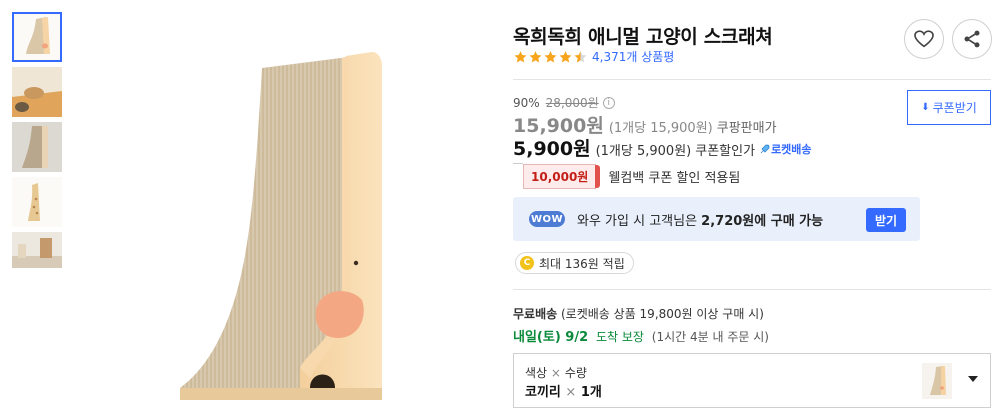  I want to click on free-shipping-row: 무료배송 (로켓배송 상품 19,800원 이상 구매 시), so click(638, 313).